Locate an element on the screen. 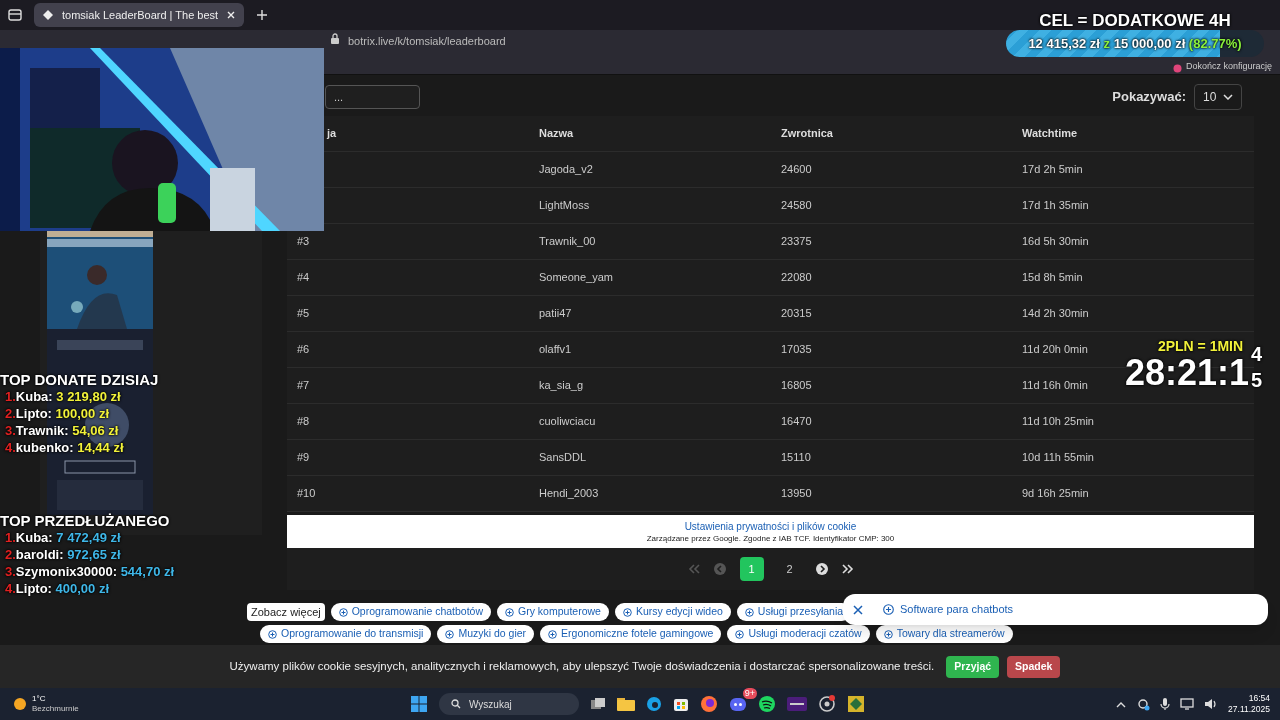 The image size is (1280, 720). setup-link: Dokończ konfigurację is located at coordinates (1228, 66).